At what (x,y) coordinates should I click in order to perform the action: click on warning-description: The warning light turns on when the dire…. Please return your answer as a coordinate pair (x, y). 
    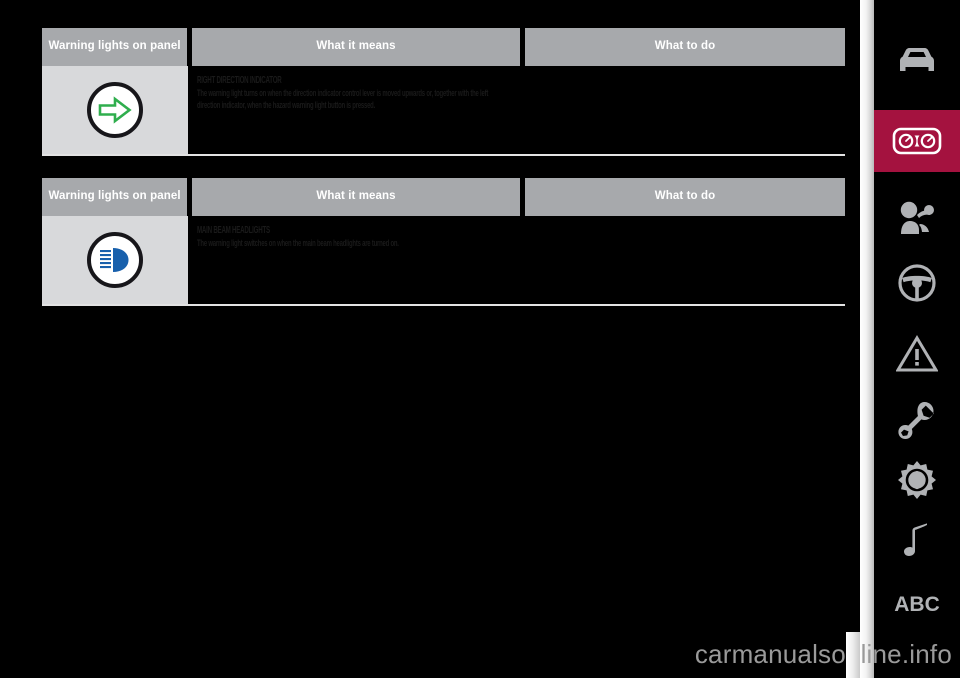
    Looking at the image, I should click on (343, 99).